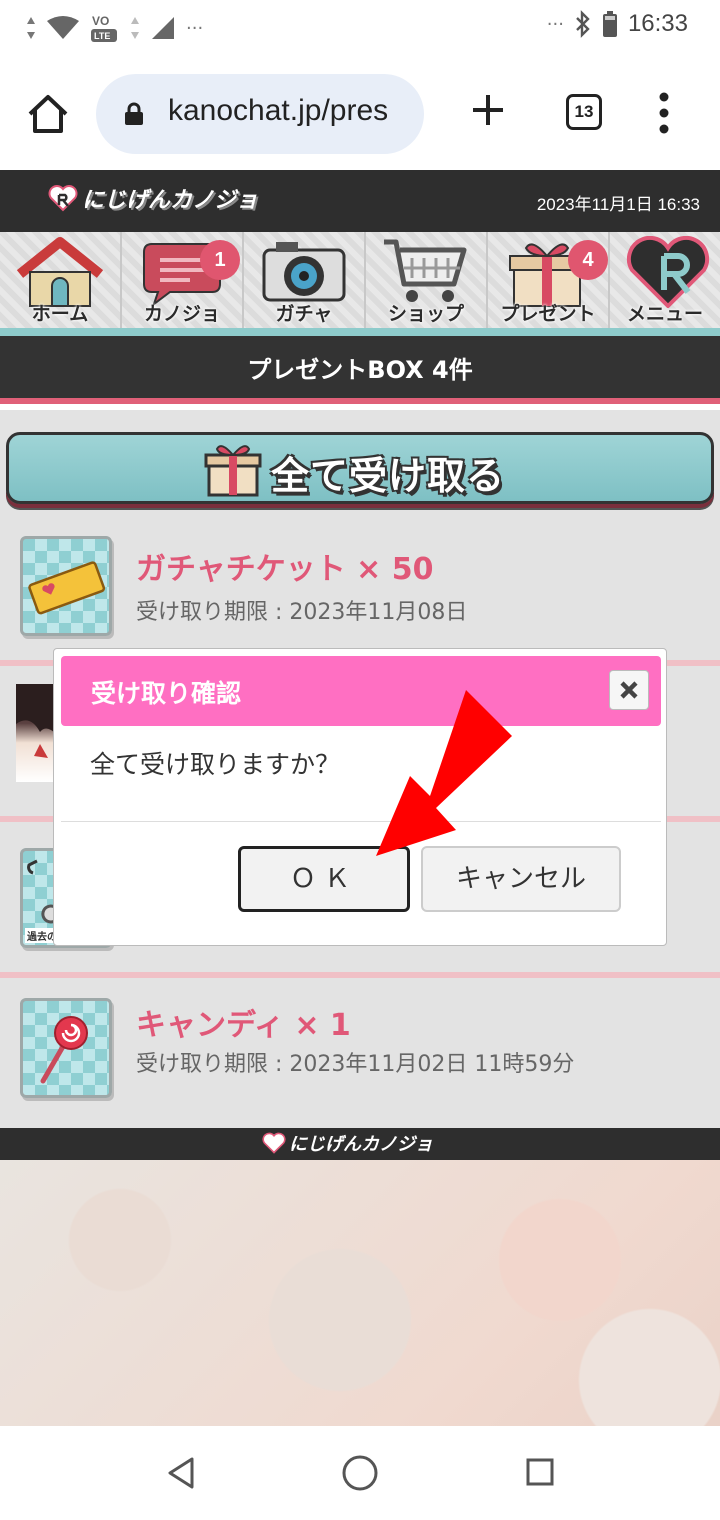  Describe the element at coordinates (170, 200) in the screenshot. I see `site-logo-text: にじげんカノジョ` at that location.